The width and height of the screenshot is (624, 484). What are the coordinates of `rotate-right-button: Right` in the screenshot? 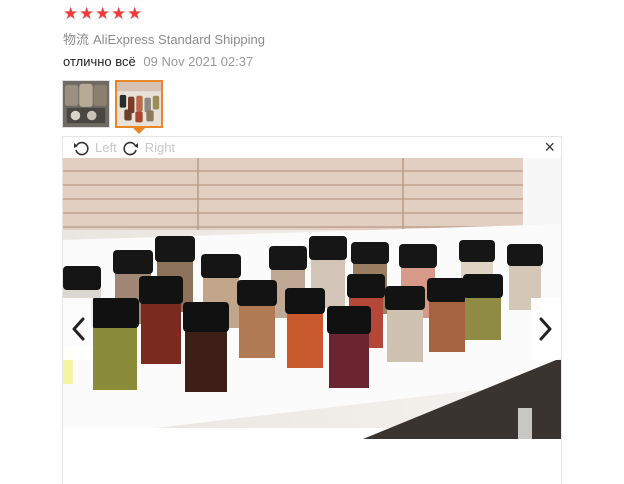 It's located at (149, 148).